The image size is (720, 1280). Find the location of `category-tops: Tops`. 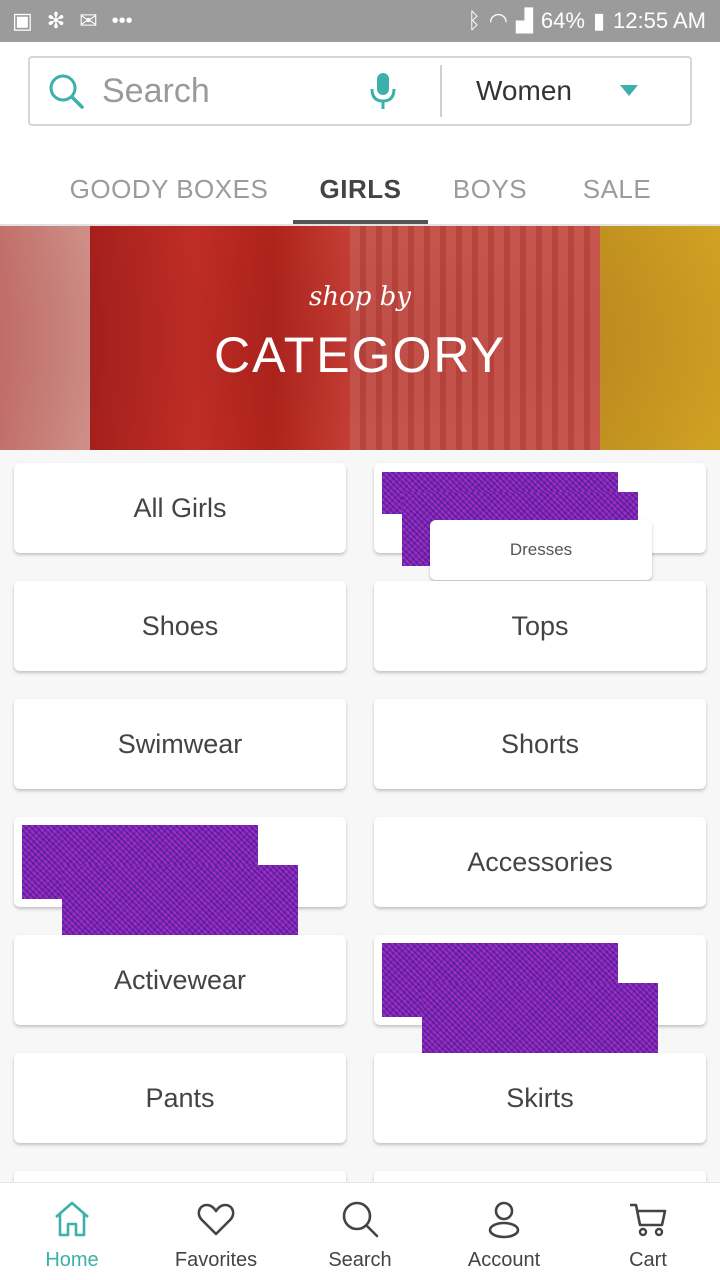

category-tops: Tops is located at coordinates (540, 626).